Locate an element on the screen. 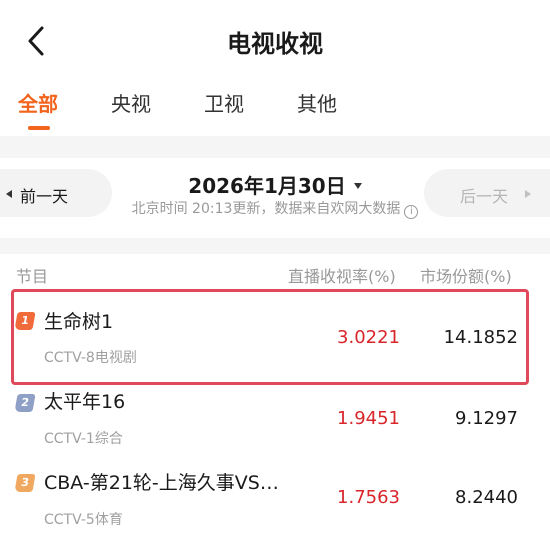 The image size is (550, 544). tab-all: 全部 is located at coordinates (38, 102).